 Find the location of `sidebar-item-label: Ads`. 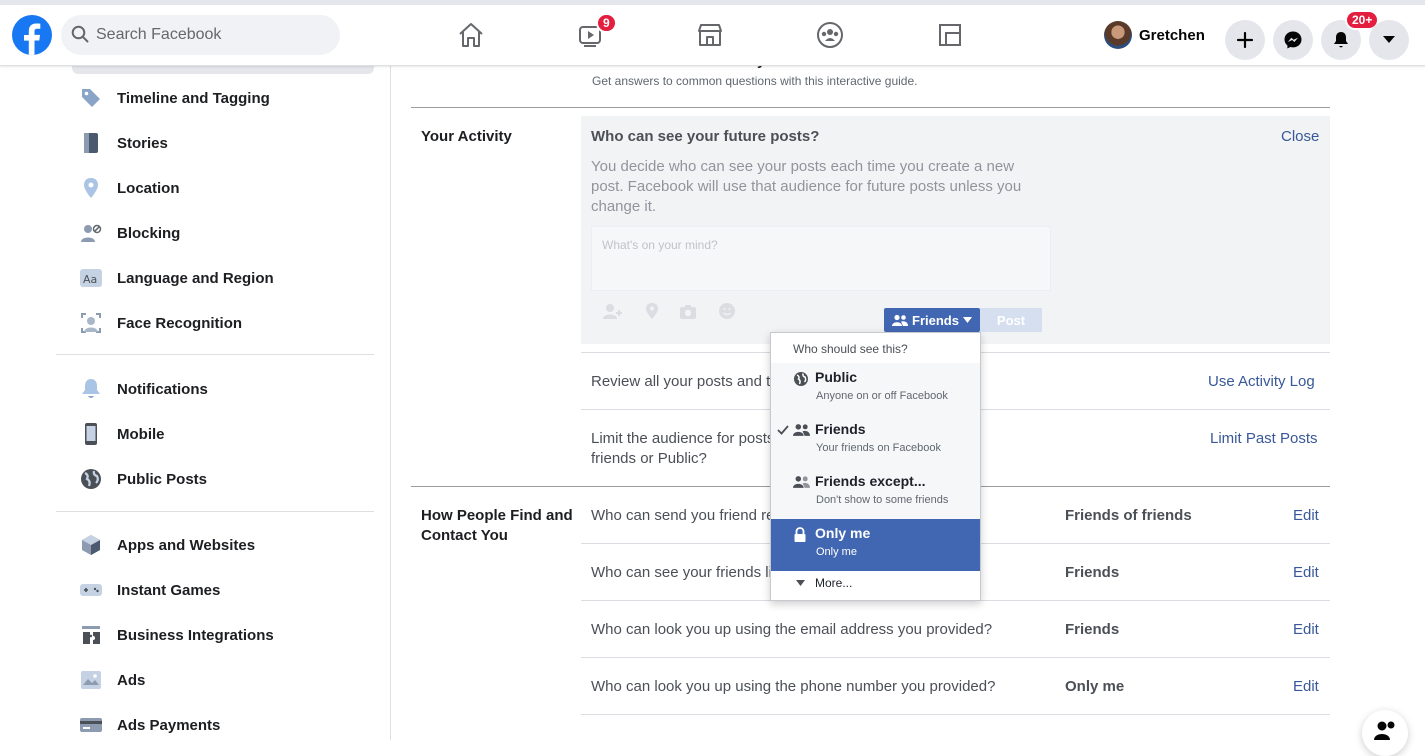

sidebar-item-label: Ads is located at coordinates (131, 680).